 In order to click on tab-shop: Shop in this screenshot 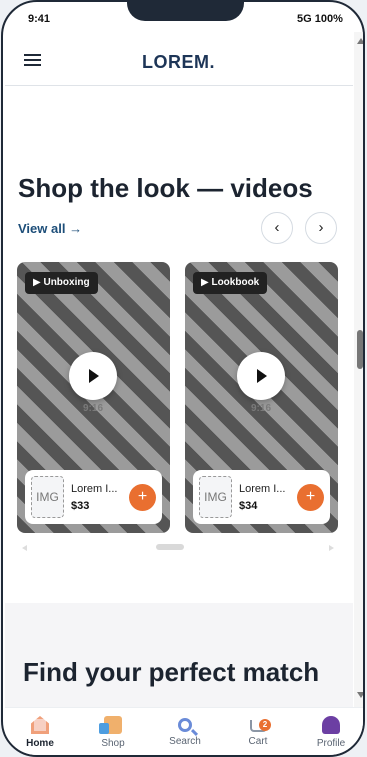, I will do `click(113, 732)`.